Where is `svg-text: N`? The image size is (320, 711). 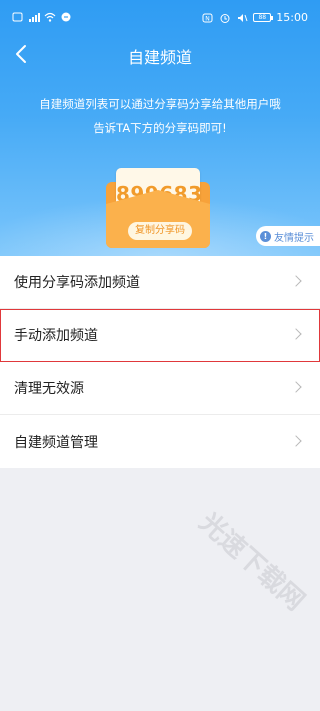
svg-text: N is located at coordinates (208, 18).